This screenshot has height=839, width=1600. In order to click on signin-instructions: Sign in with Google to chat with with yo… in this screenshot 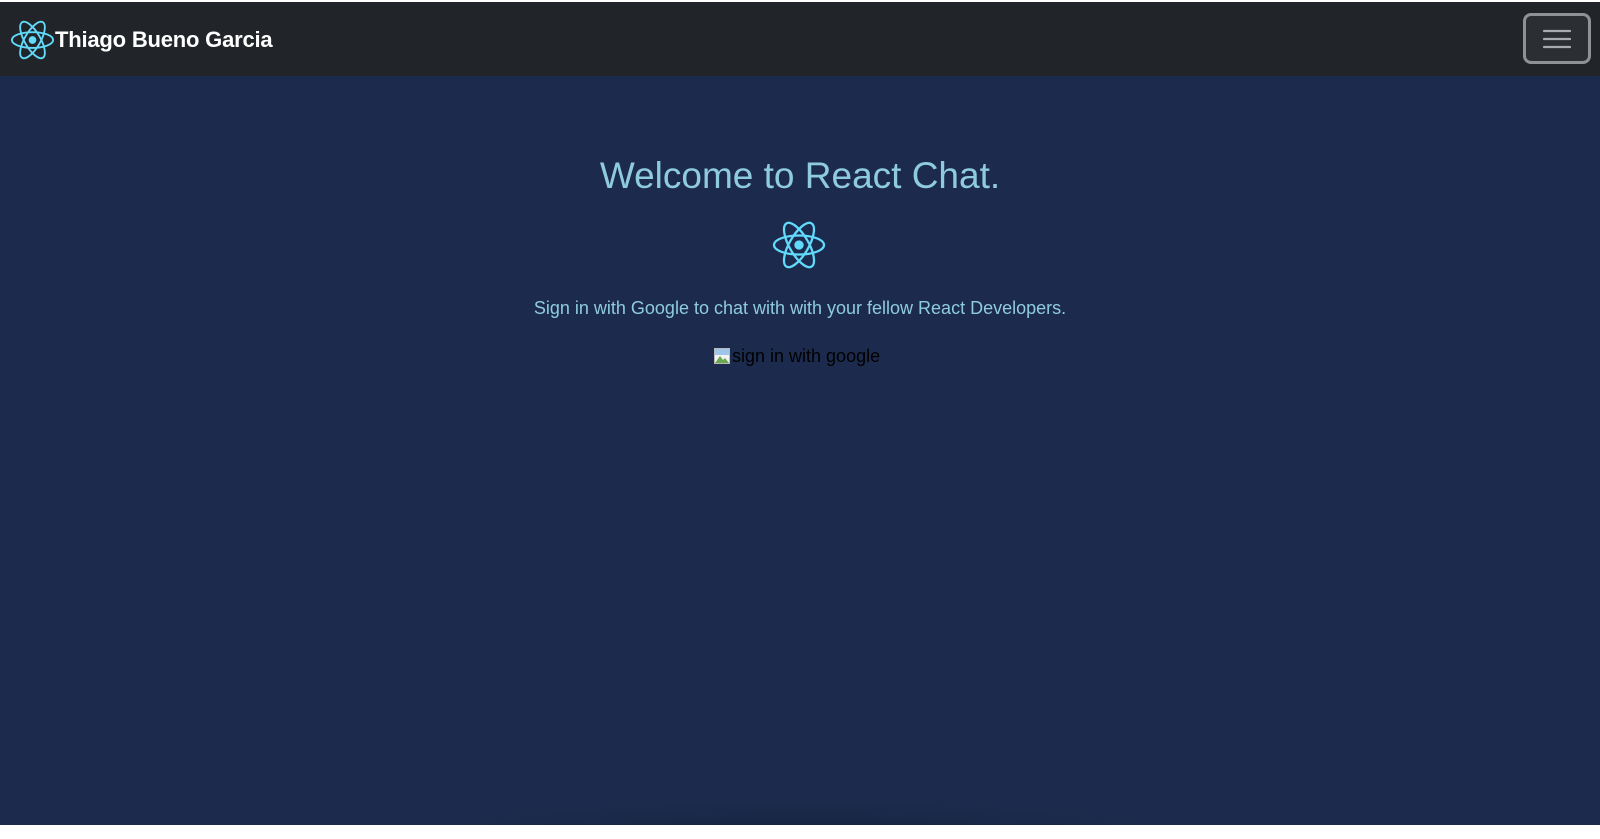, I will do `click(800, 308)`.